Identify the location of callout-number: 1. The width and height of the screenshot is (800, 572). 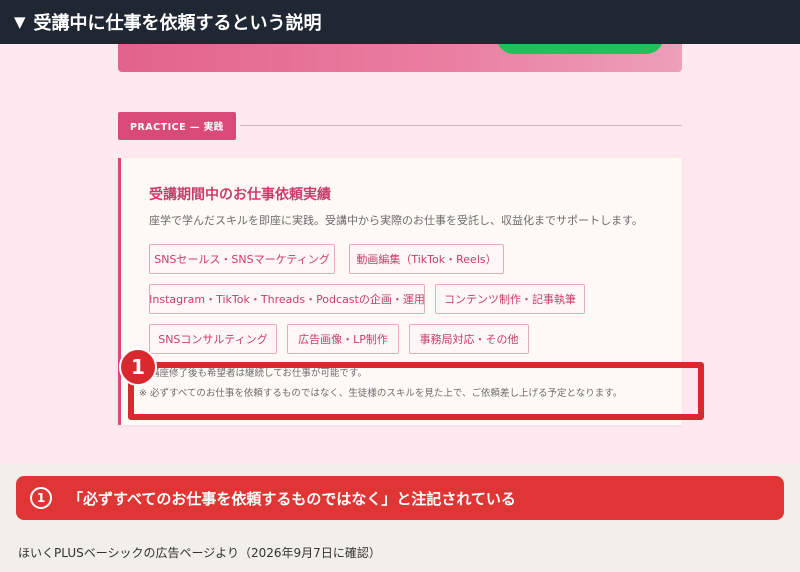
(41, 498).